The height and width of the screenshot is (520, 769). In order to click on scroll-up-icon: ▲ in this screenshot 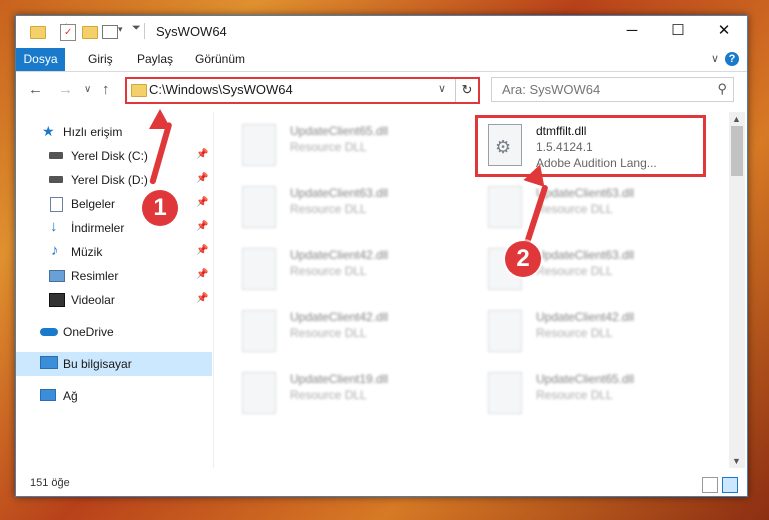, I will do `click(736, 119)`.